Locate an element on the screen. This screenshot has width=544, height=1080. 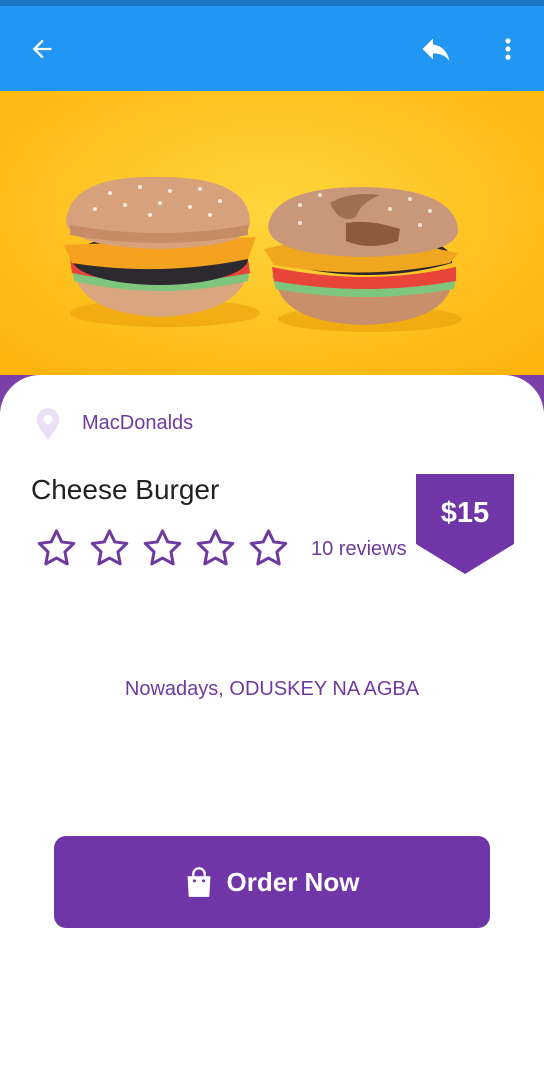
reply-button is located at coordinates (436, 48).